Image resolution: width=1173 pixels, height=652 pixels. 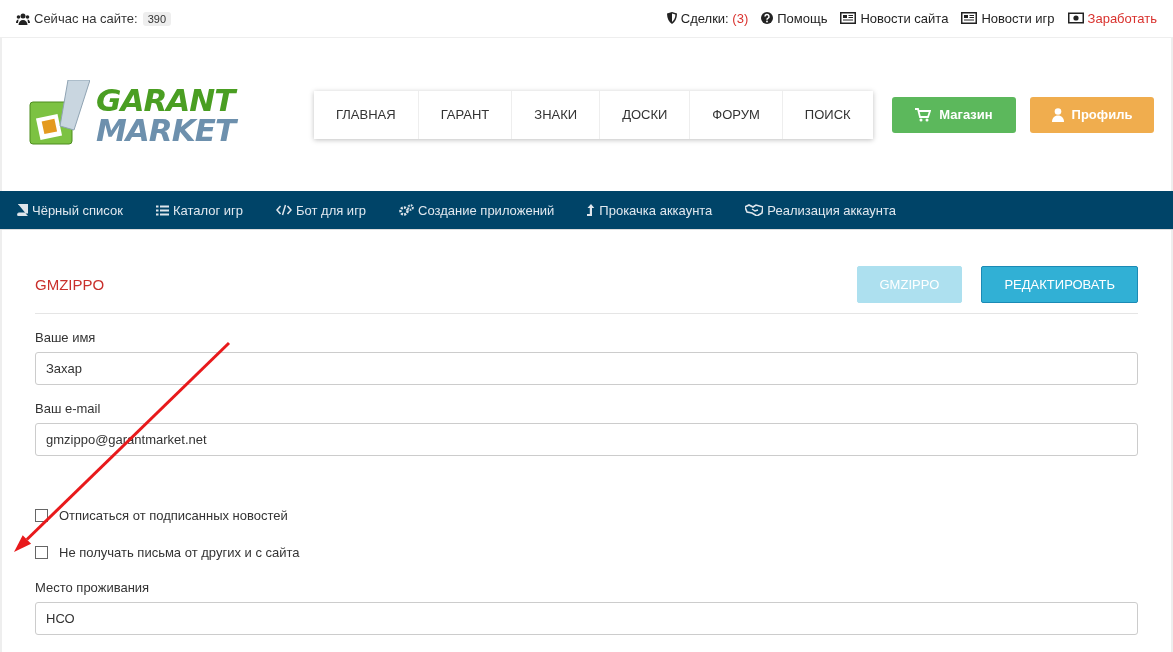 I want to click on nav-link: Реализация аккаунта, so click(x=820, y=210).